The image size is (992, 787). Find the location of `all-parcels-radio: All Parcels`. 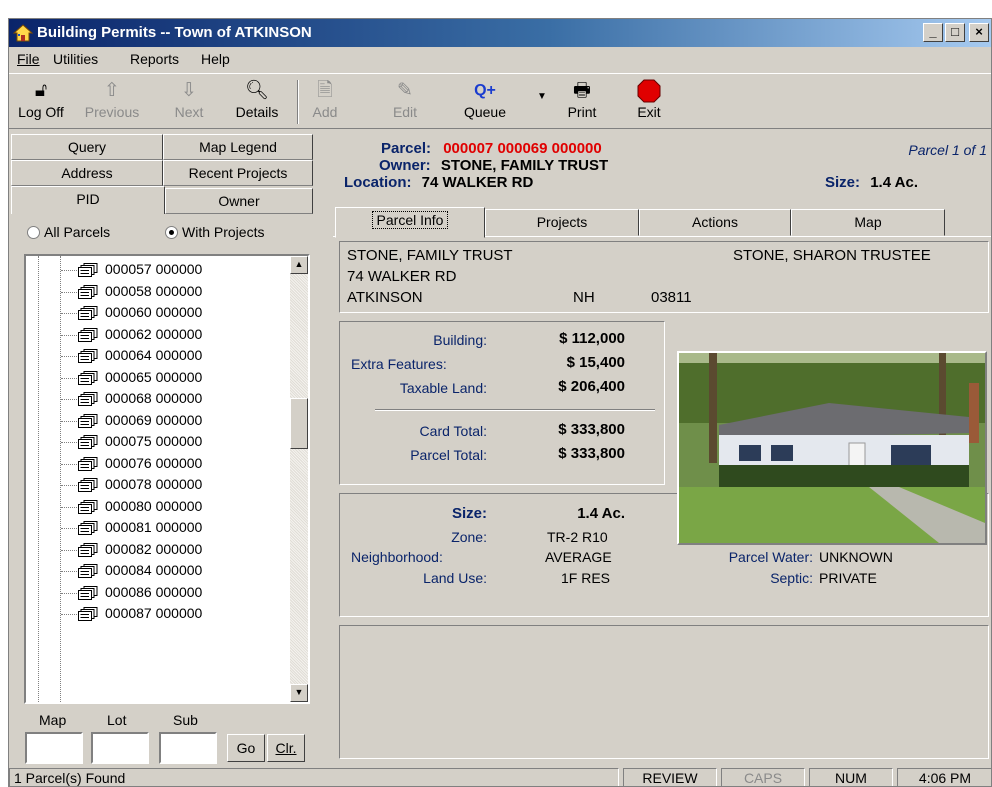

all-parcels-radio: All Parcels is located at coordinates (68, 235).